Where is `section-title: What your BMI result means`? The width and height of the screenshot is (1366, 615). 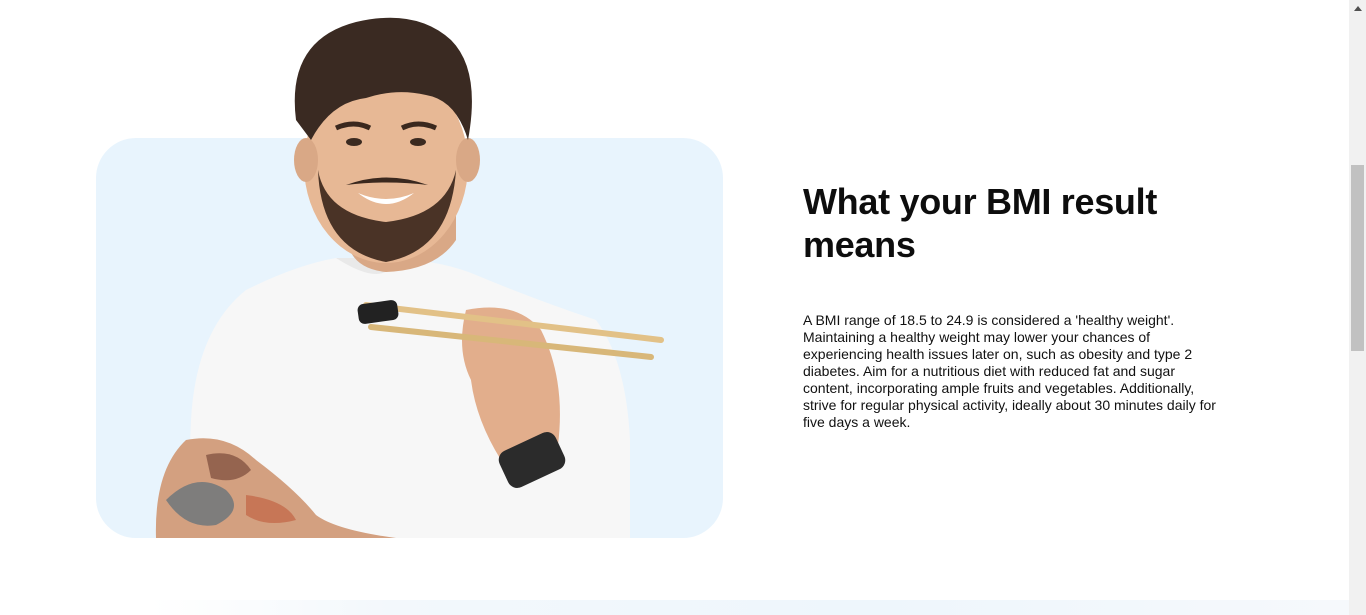 section-title: What your BMI result means is located at coordinates (980, 223).